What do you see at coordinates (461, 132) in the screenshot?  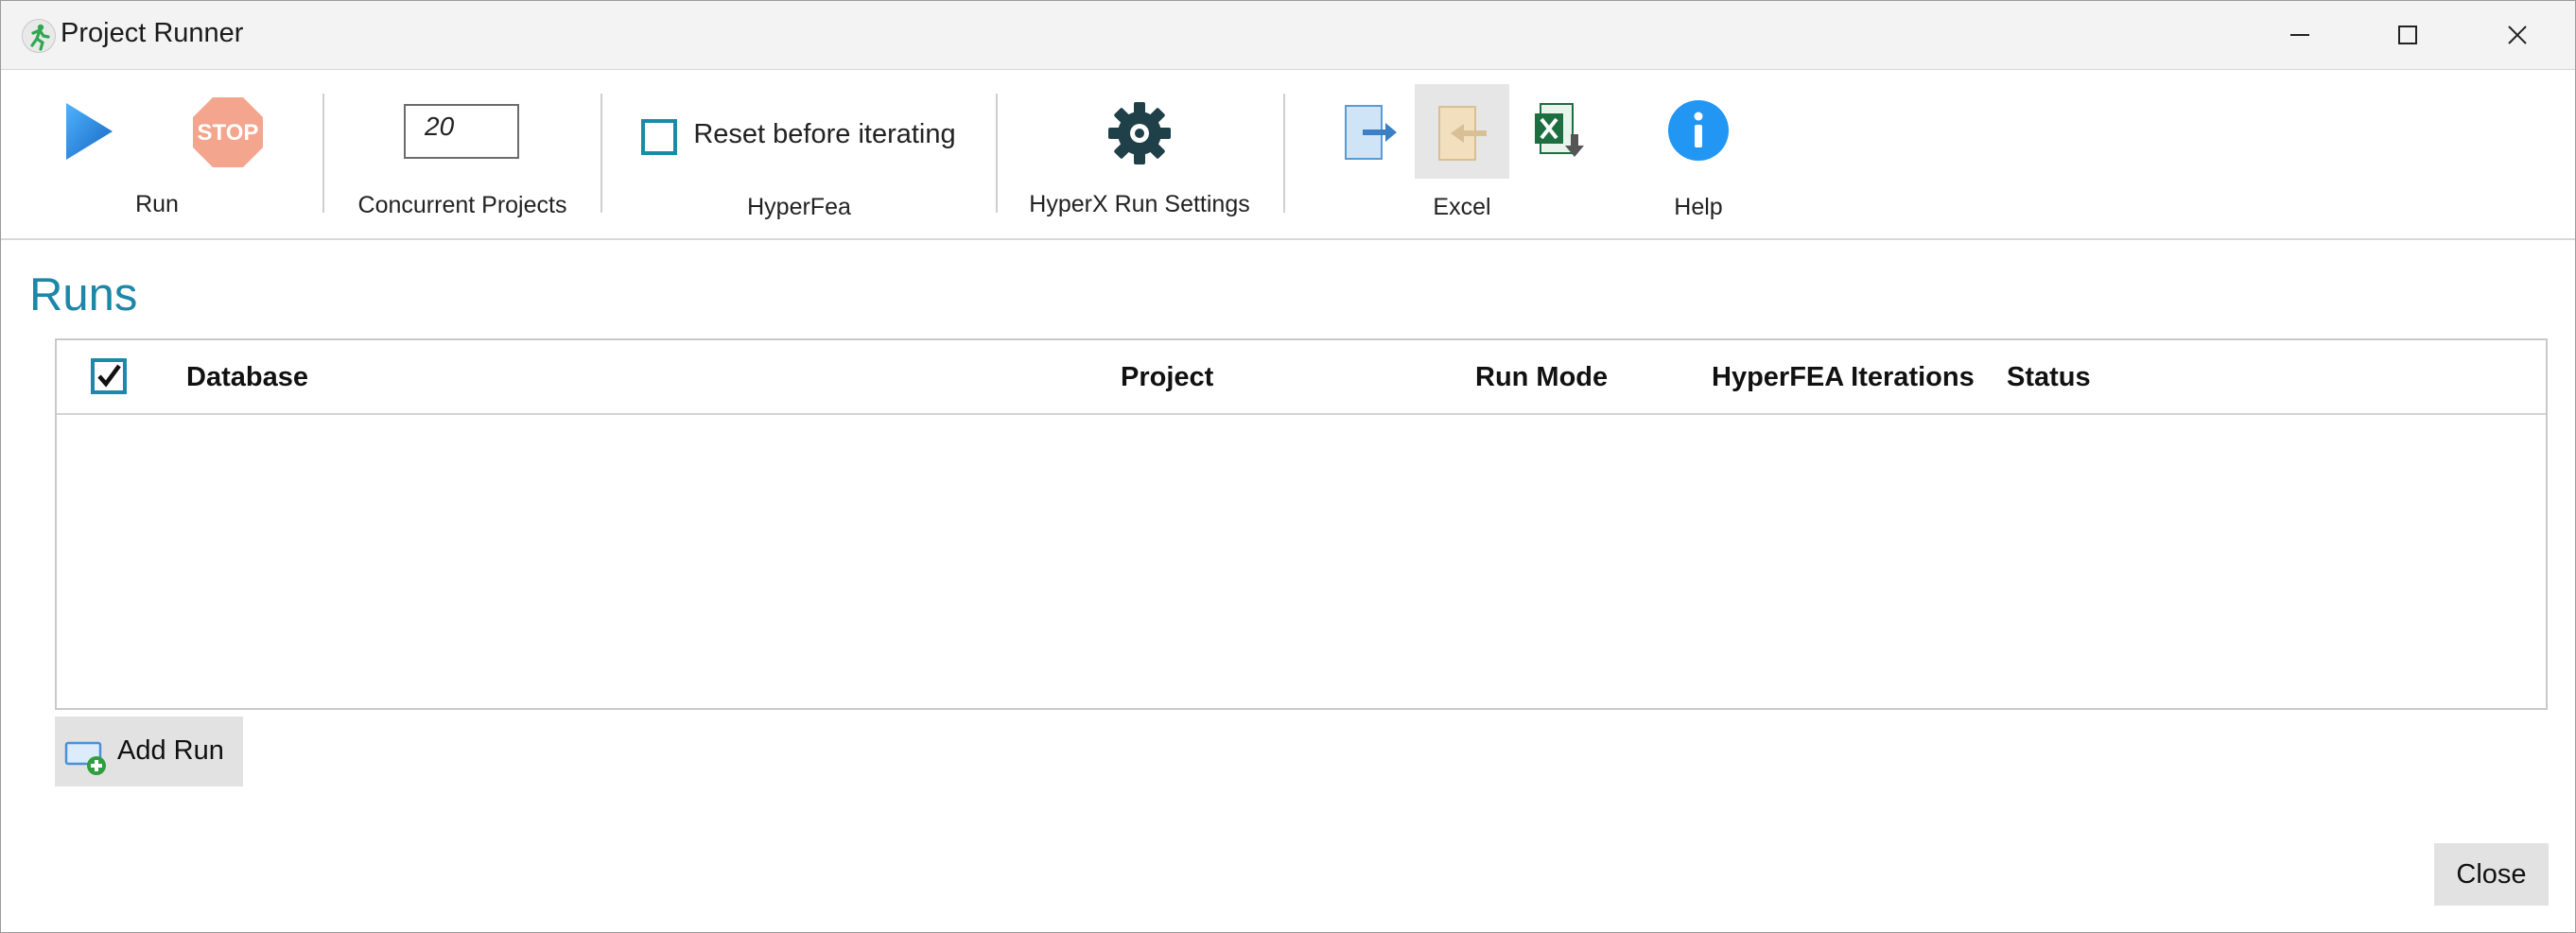 I see `concurrent-projects-input: 20` at bounding box center [461, 132].